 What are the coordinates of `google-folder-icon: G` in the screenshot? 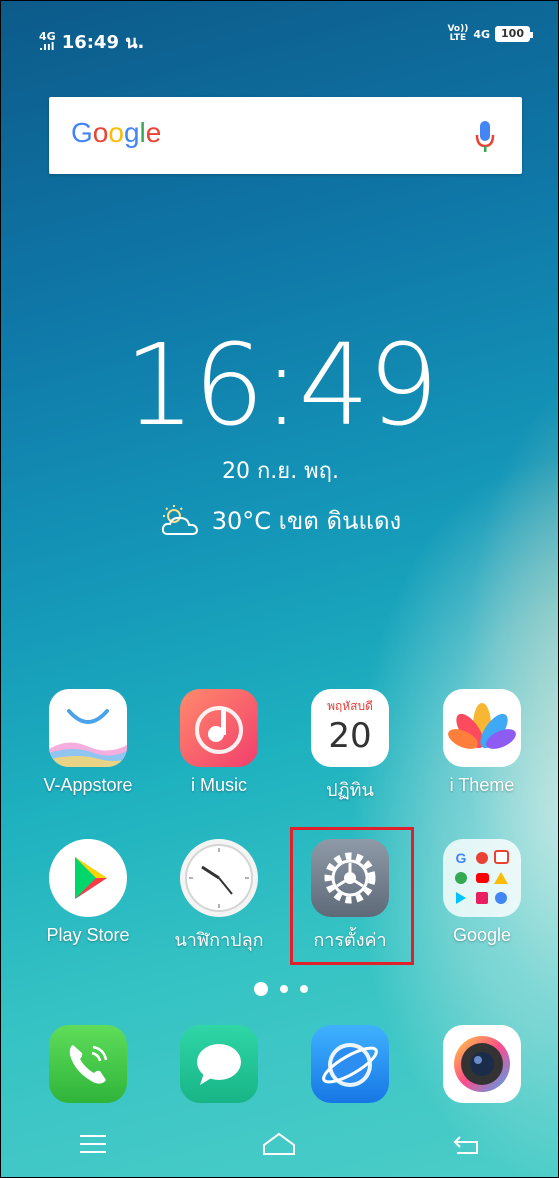 It's located at (482, 878).